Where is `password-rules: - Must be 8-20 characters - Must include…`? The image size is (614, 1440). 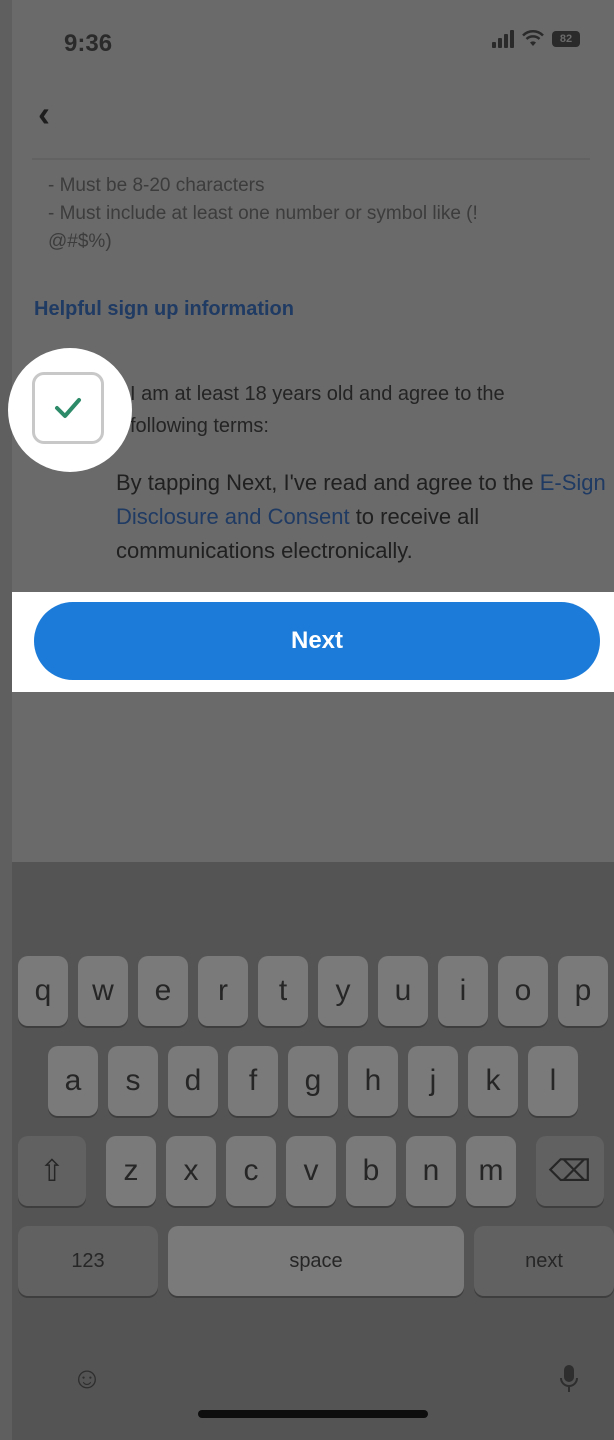 password-rules: - Must be 8-20 characters - Must include… is located at coordinates (318, 214).